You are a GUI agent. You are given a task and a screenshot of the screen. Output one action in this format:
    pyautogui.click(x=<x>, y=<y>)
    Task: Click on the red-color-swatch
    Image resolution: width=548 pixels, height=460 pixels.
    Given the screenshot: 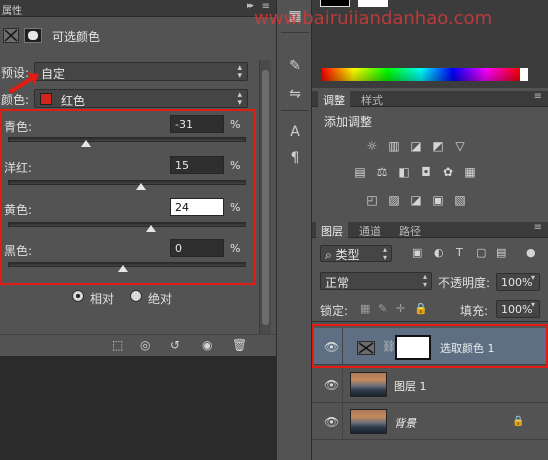 What is the action you would take?
    pyautogui.click(x=46, y=99)
    